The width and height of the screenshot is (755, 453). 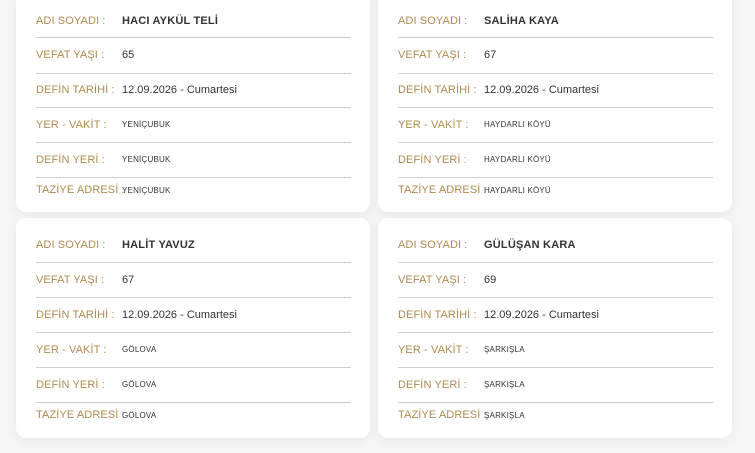 What do you see at coordinates (504, 415) in the screenshot?
I see `condolence-address-value: ŞARKIŞLA` at bounding box center [504, 415].